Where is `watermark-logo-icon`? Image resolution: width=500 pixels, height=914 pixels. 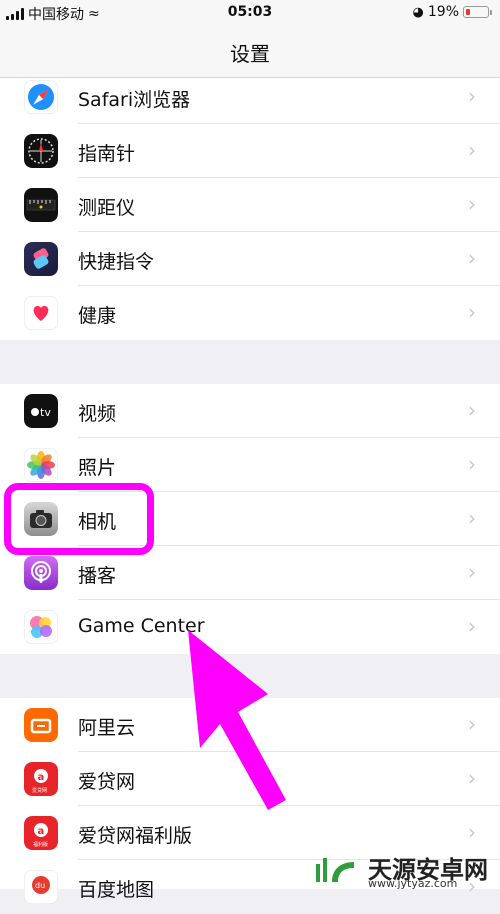 watermark-logo-icon is located at coordinates (335, 870).